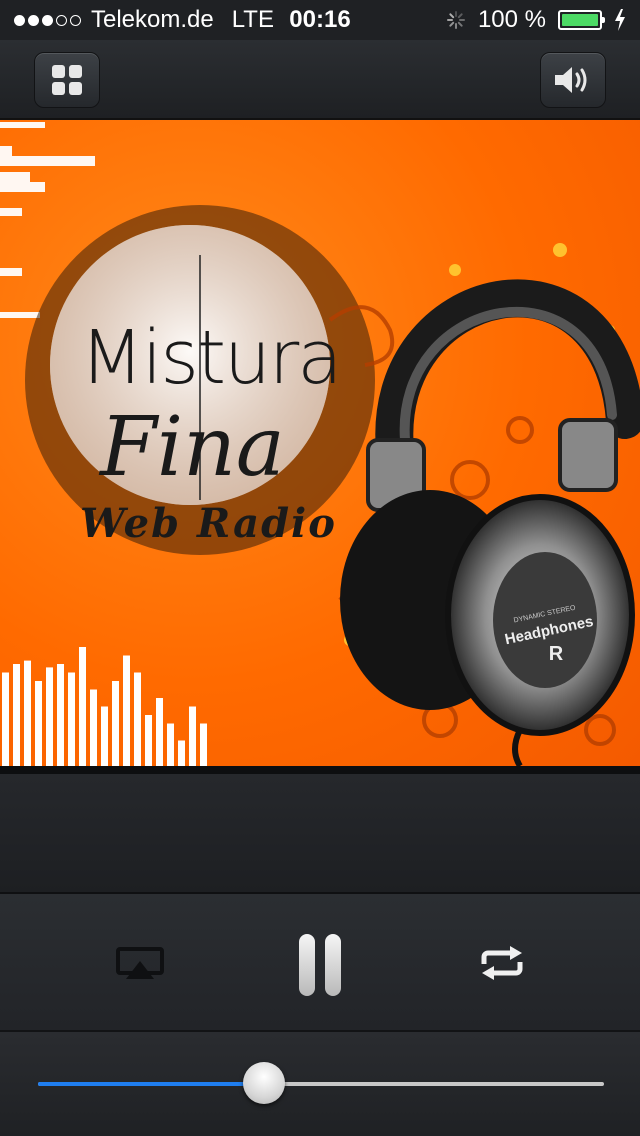 The height and width of the screenshot is (1136, 640). I want to click on playback-controls, so click(320, 963).